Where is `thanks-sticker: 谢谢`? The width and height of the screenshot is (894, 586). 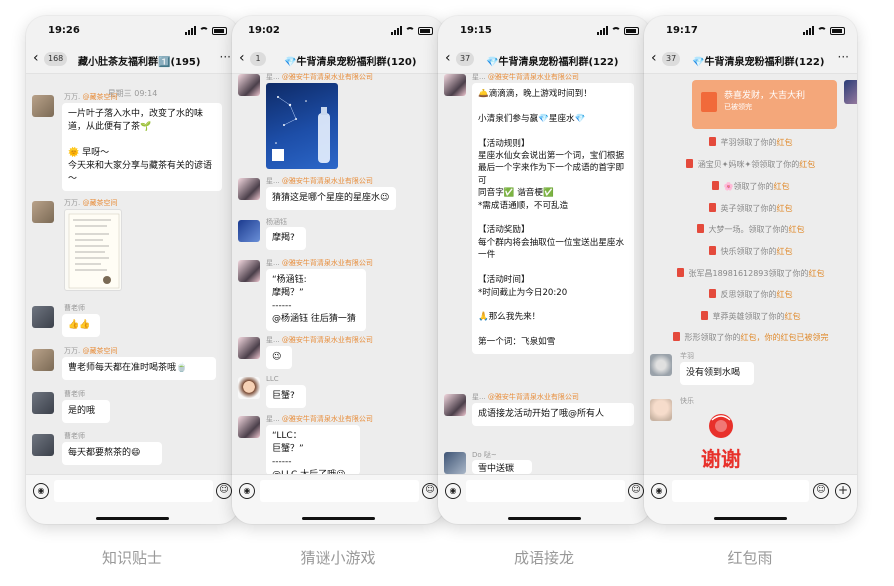
thanks-sticker: 谢谢 is located at coordinates (721, 439).